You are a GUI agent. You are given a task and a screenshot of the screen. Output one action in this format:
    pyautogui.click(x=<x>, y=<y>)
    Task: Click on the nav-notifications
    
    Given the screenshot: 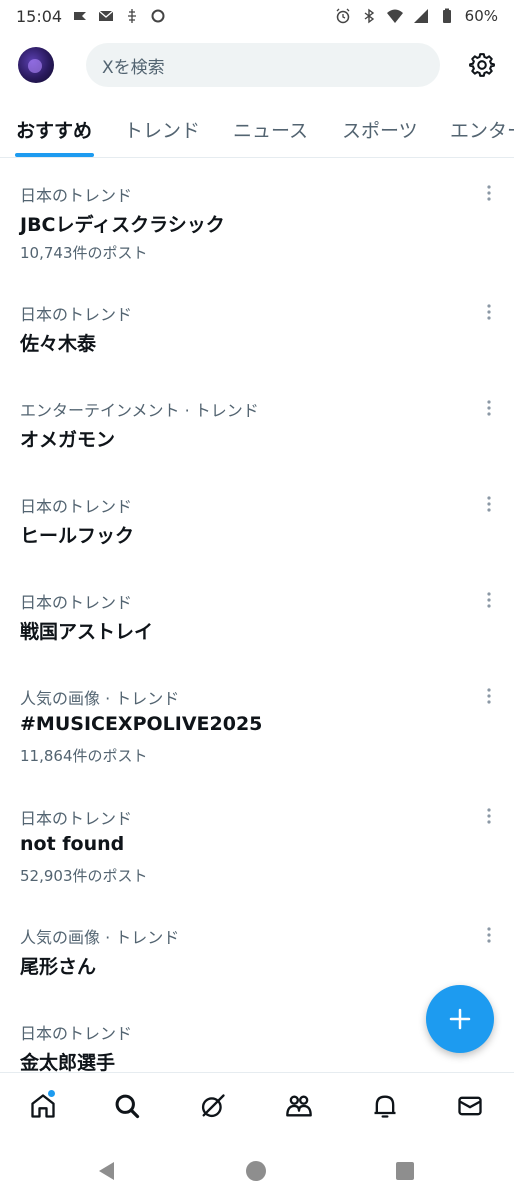 What is the action you would take?
    pyautogui.click(x=385, y=1106)
    